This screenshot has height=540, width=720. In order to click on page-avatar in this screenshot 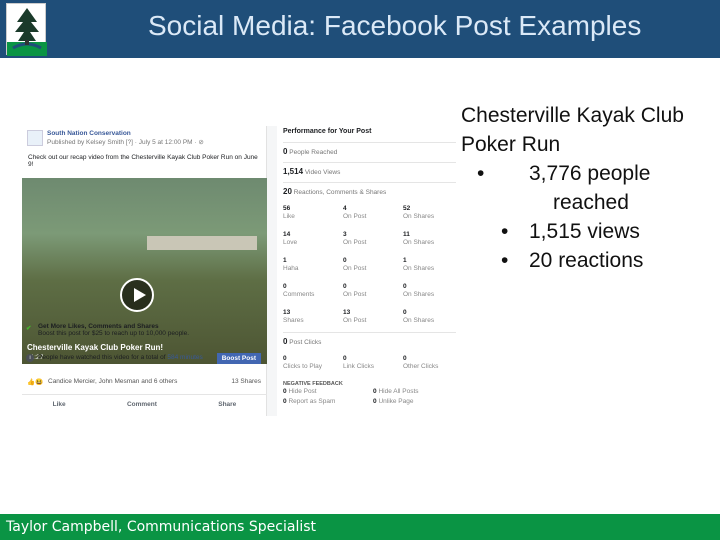, I will do `click(35, 138)`.